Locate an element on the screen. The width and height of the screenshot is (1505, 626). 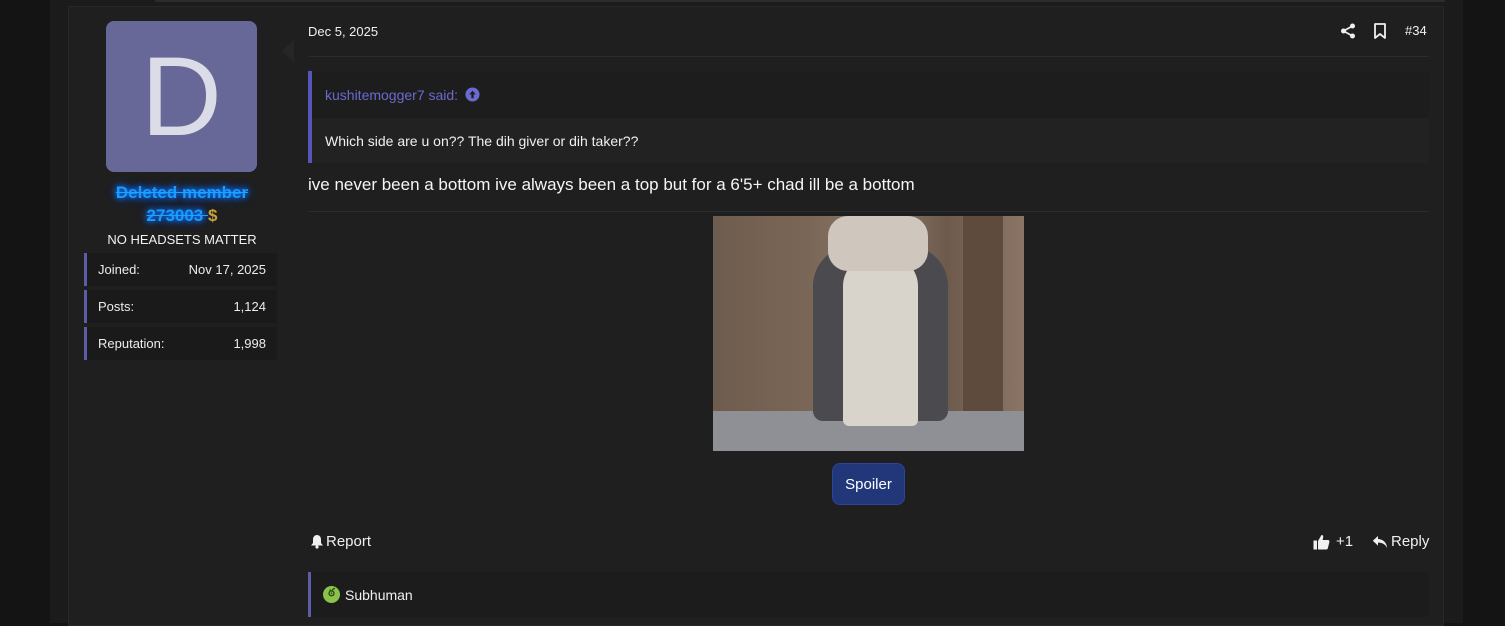
stat-value: Nov 17, 2025 is located at coordinates (227, 269).